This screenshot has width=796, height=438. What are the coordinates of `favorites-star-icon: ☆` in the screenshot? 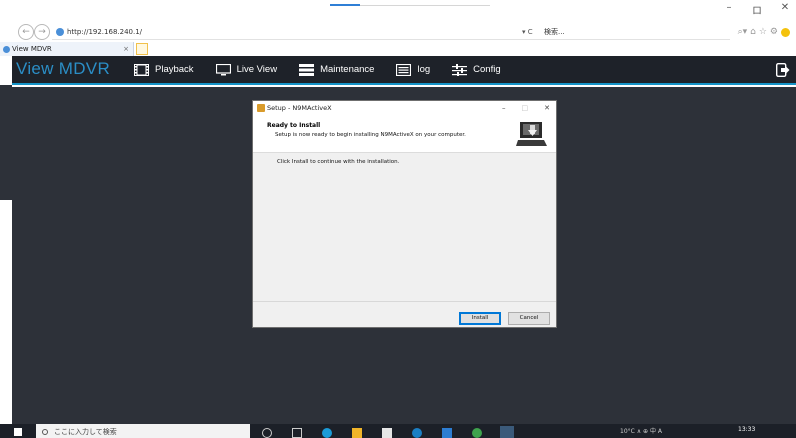 It's located at (763, 32).